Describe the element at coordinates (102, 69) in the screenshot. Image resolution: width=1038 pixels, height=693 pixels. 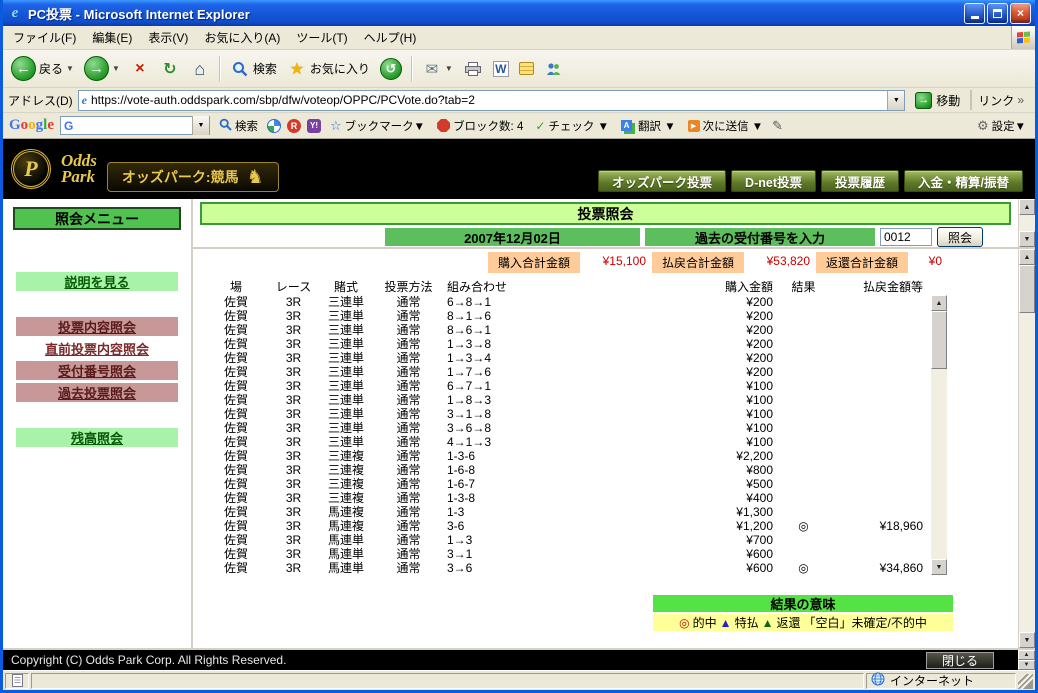
I see `forward-button: → ▼` at that location.